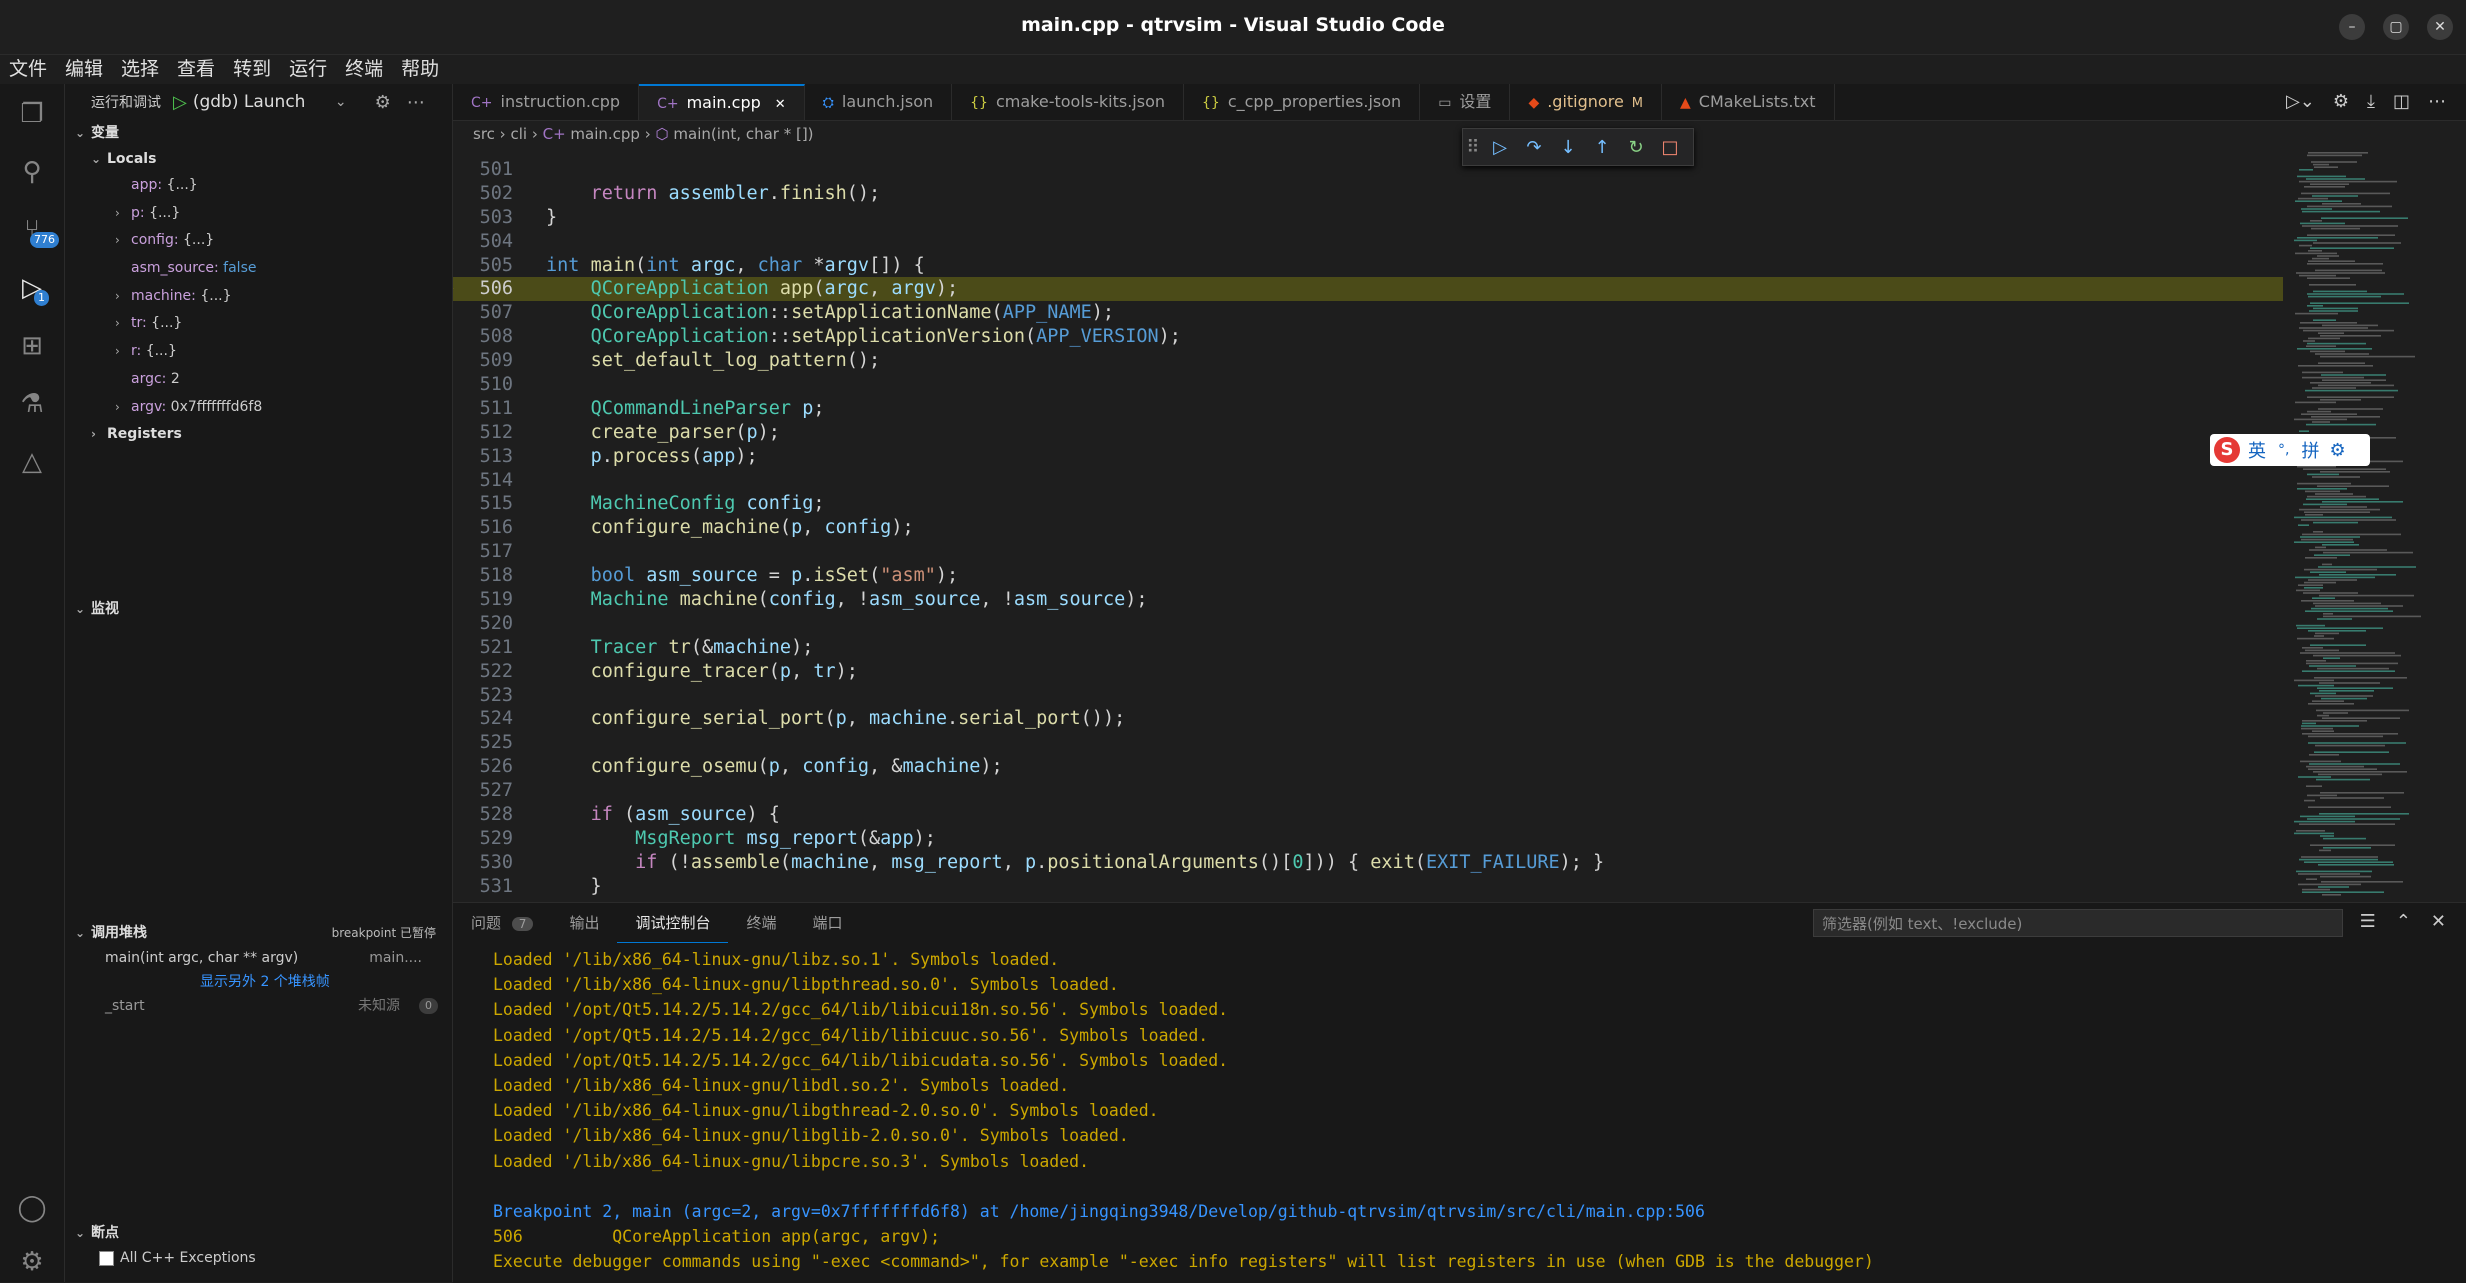 The width and height of the screenshot is (2466, 1283). I want to click on line-number: 530, so click(483, 863).